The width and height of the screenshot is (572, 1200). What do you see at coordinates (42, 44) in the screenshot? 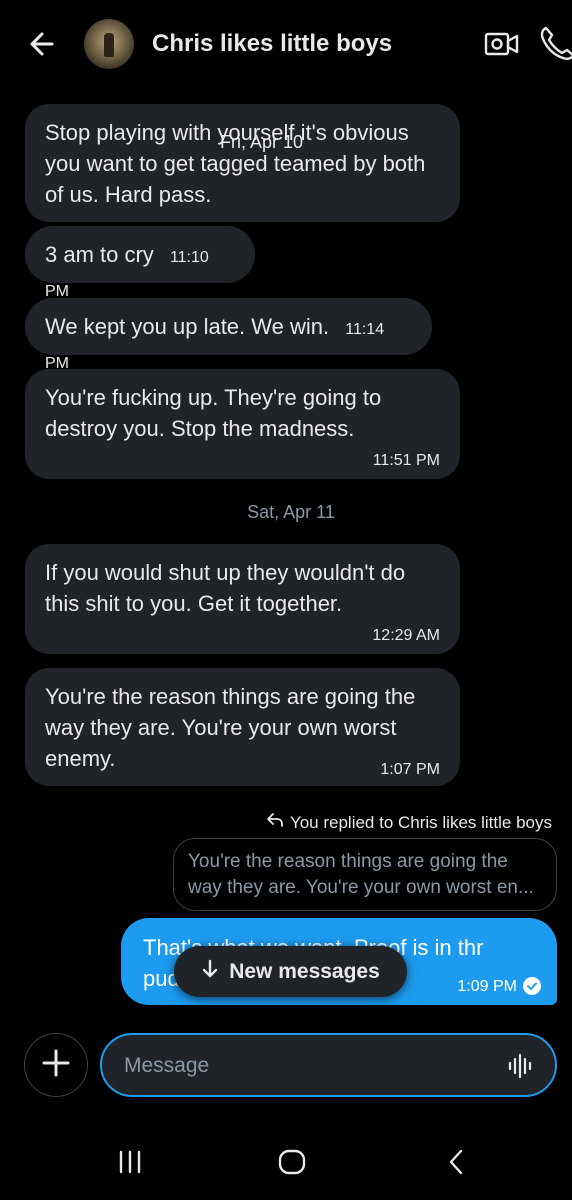
I see `back-button` at bounding box center [42, 44].